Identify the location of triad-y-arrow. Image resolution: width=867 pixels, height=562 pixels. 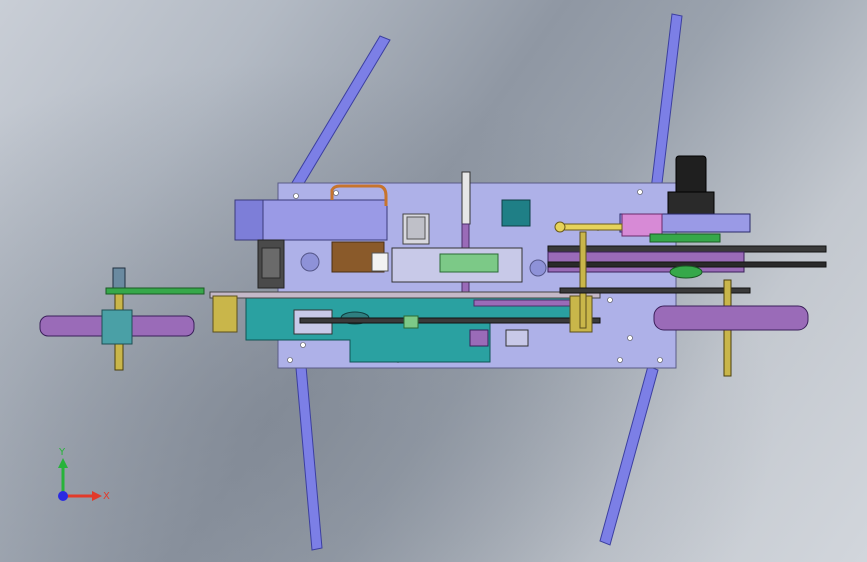
(63, 463).